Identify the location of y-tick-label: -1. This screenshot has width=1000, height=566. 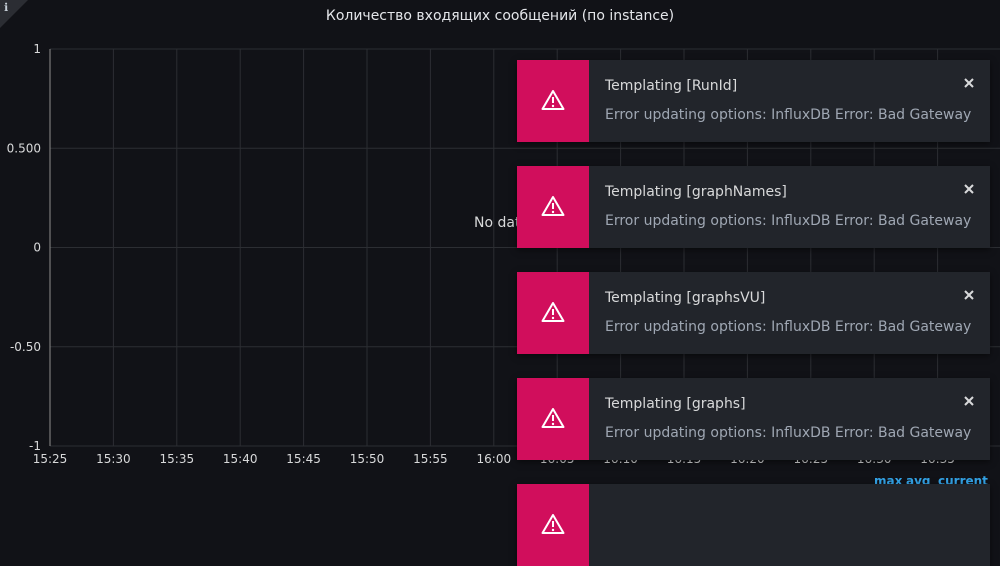
(35, 446).